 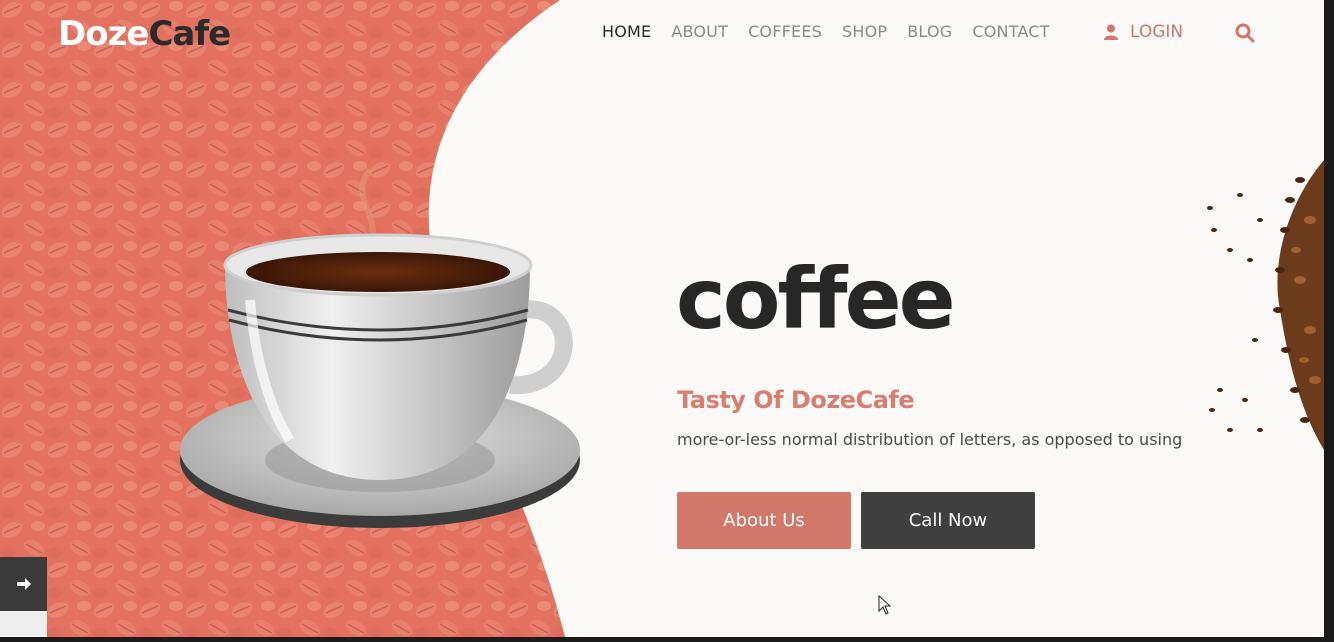 I want to click on brand-logo-part2: Cafe, so click(x=189, y=34).